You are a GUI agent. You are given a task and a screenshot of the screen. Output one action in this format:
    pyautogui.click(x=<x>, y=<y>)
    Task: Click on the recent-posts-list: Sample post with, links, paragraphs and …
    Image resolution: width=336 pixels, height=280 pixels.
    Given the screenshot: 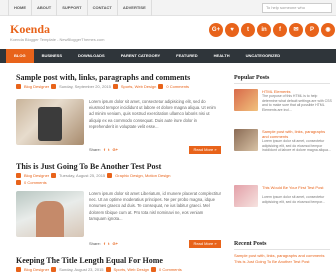 What is the action you would take?
    pyautogui.click(x=282, y=259)
    